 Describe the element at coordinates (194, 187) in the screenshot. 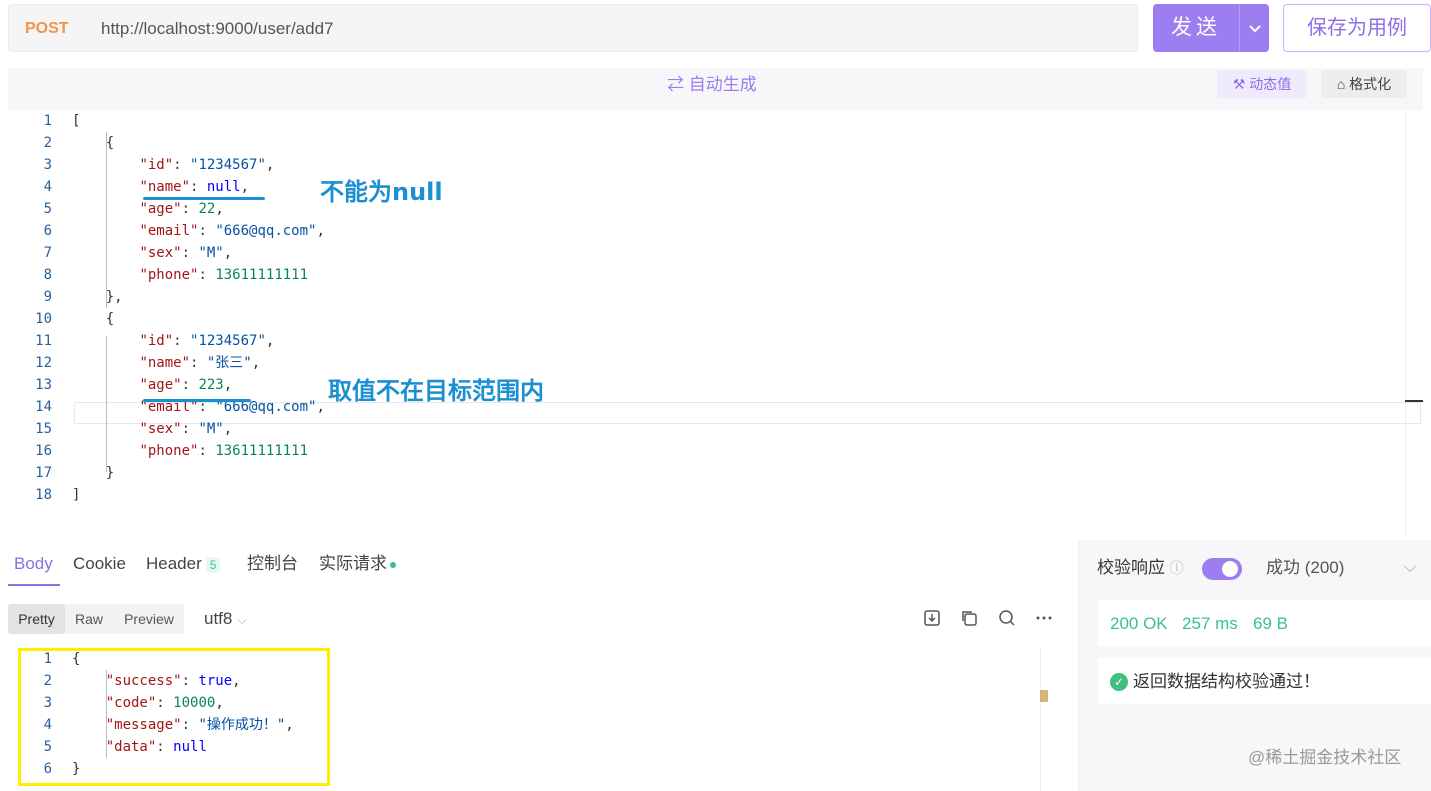

I see `code-line: "name": null,` at that location.